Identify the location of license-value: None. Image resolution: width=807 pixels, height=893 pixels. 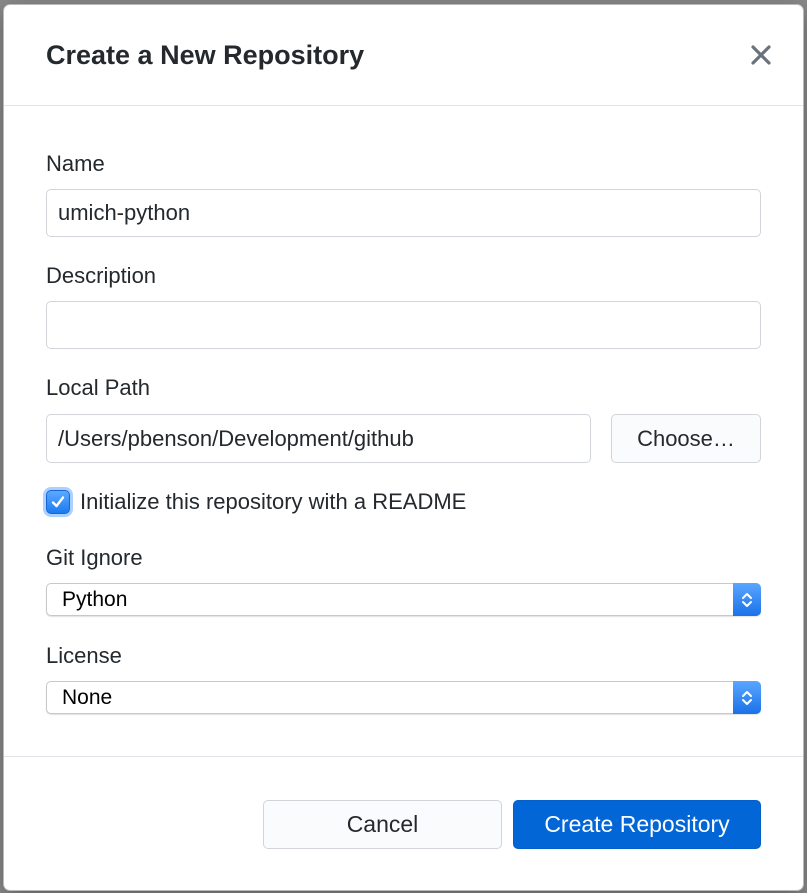
(87, 697).